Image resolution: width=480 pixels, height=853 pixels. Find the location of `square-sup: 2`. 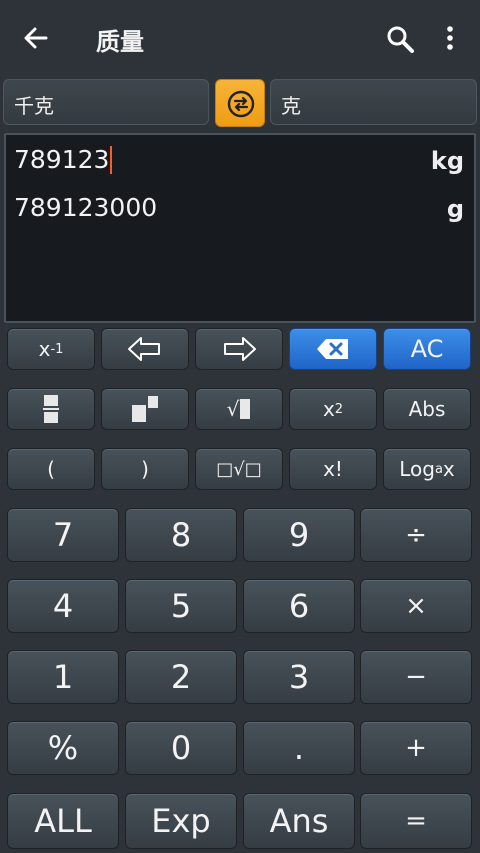

square-sup: 2 is located at coordinates (339, 409).